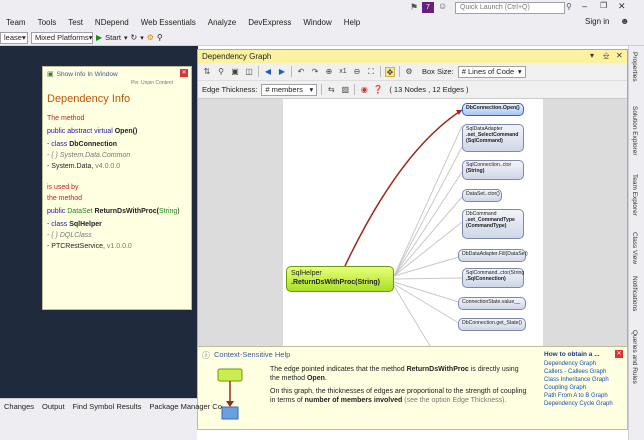  Describe the element at coordinates (475, 171) in the screenshot. I see `node-label: (String)` at that location.